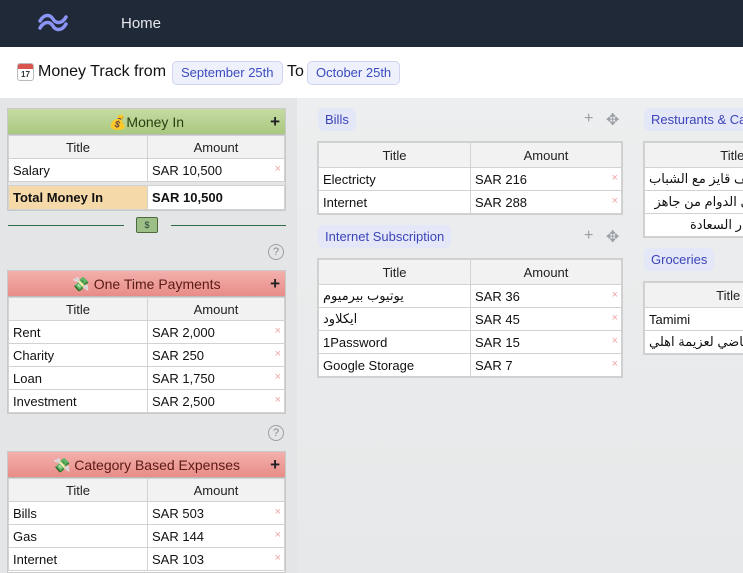 The width and height of the screenshot is (743, 573). What do you see at coordinates (178, 355) in the screenshot?
I see `row-amount: SAR 250` at bounding box center [178, 355].